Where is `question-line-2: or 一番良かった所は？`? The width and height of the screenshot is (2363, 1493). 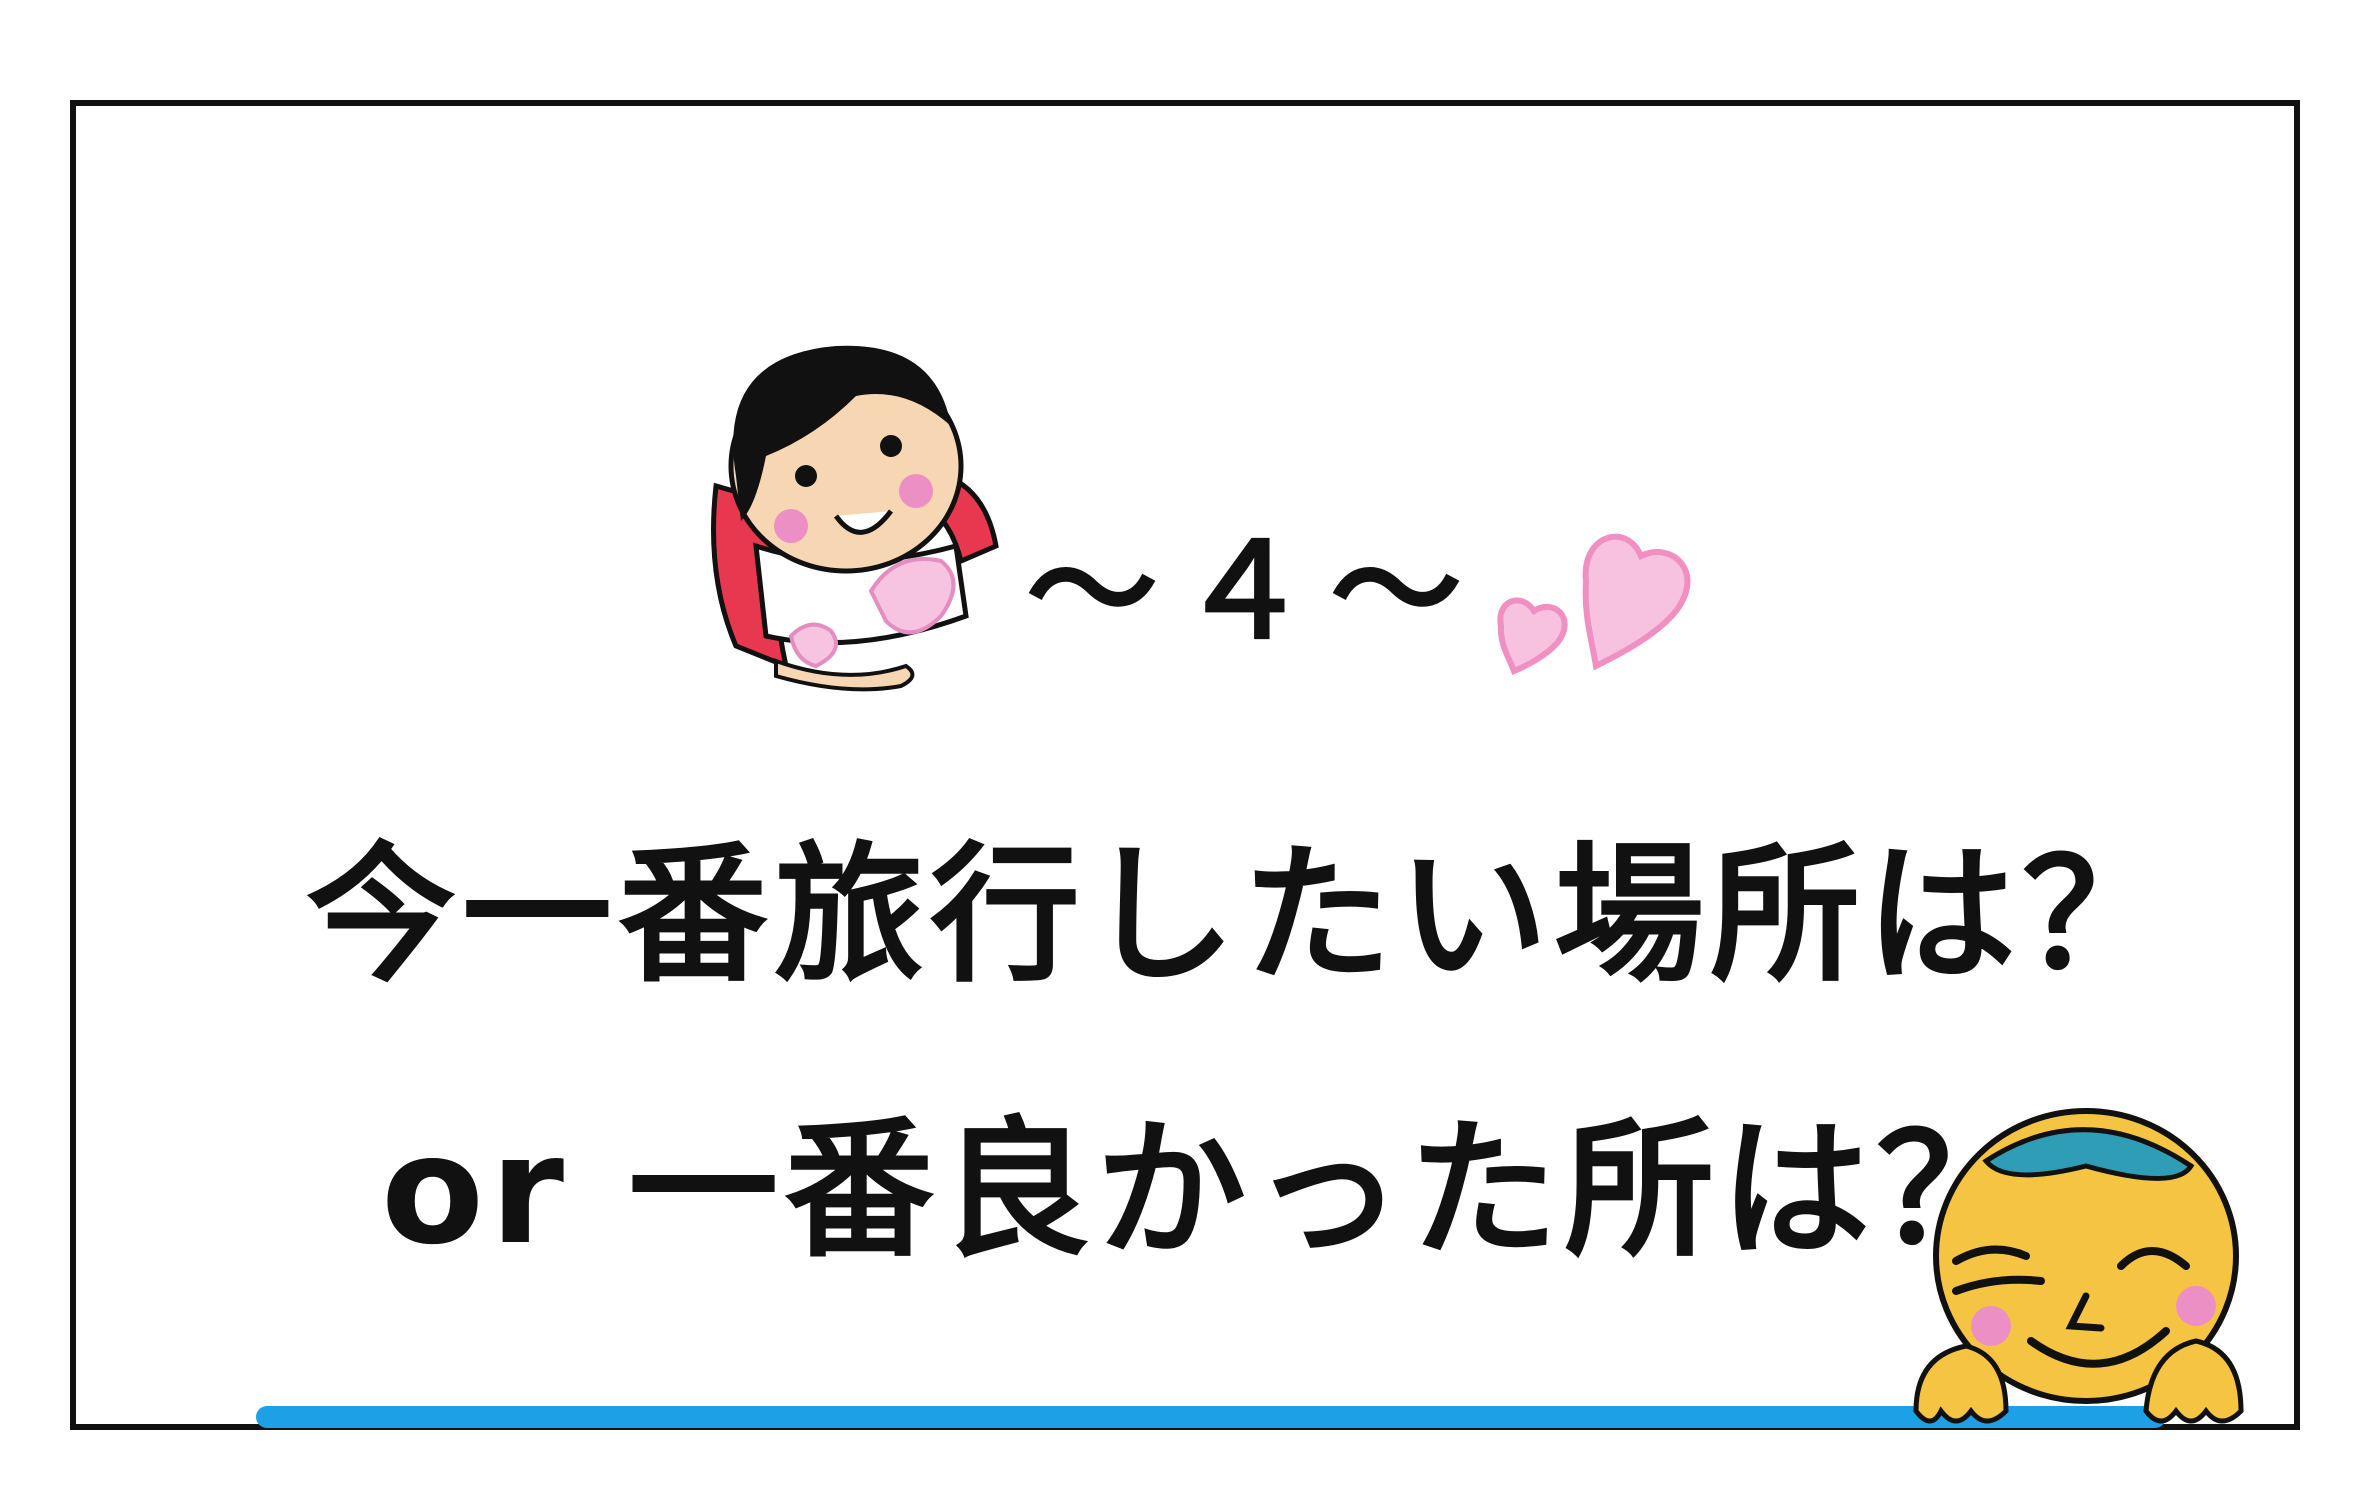
question-line-2: or 一番良かった所は？ is located at coordinates (1207, 1191).